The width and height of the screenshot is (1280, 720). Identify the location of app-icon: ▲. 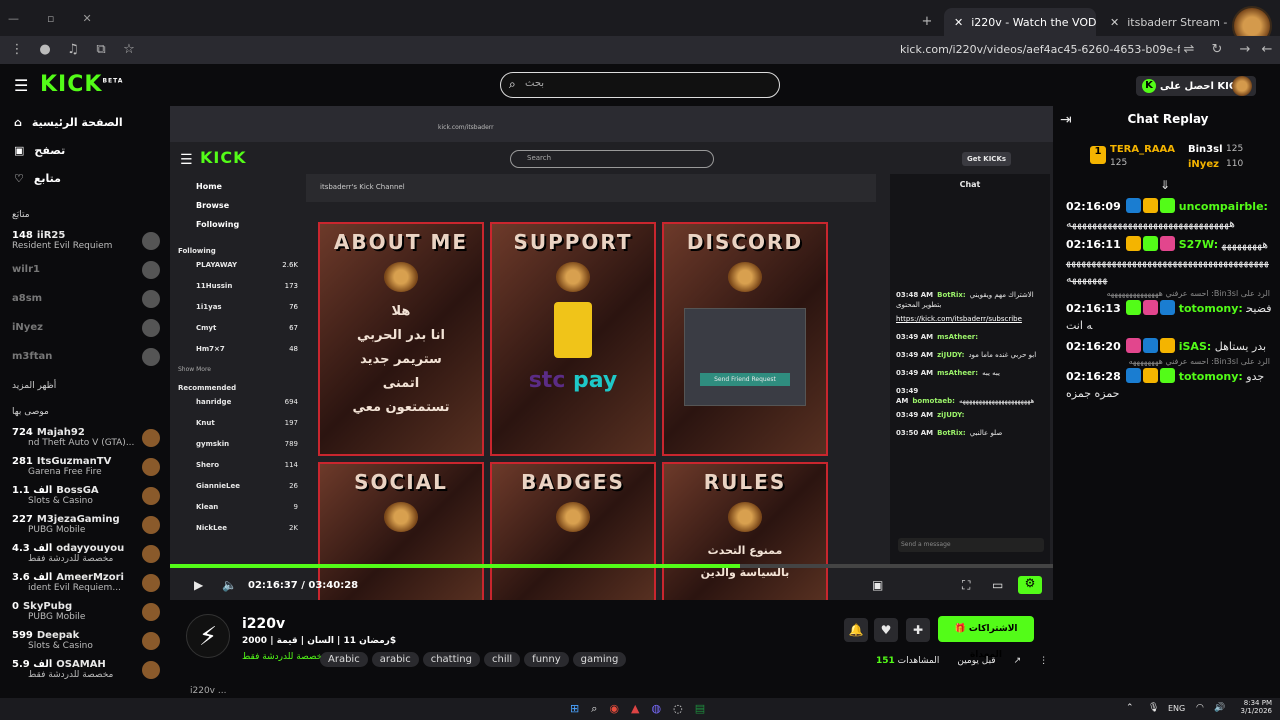
(635, 709).